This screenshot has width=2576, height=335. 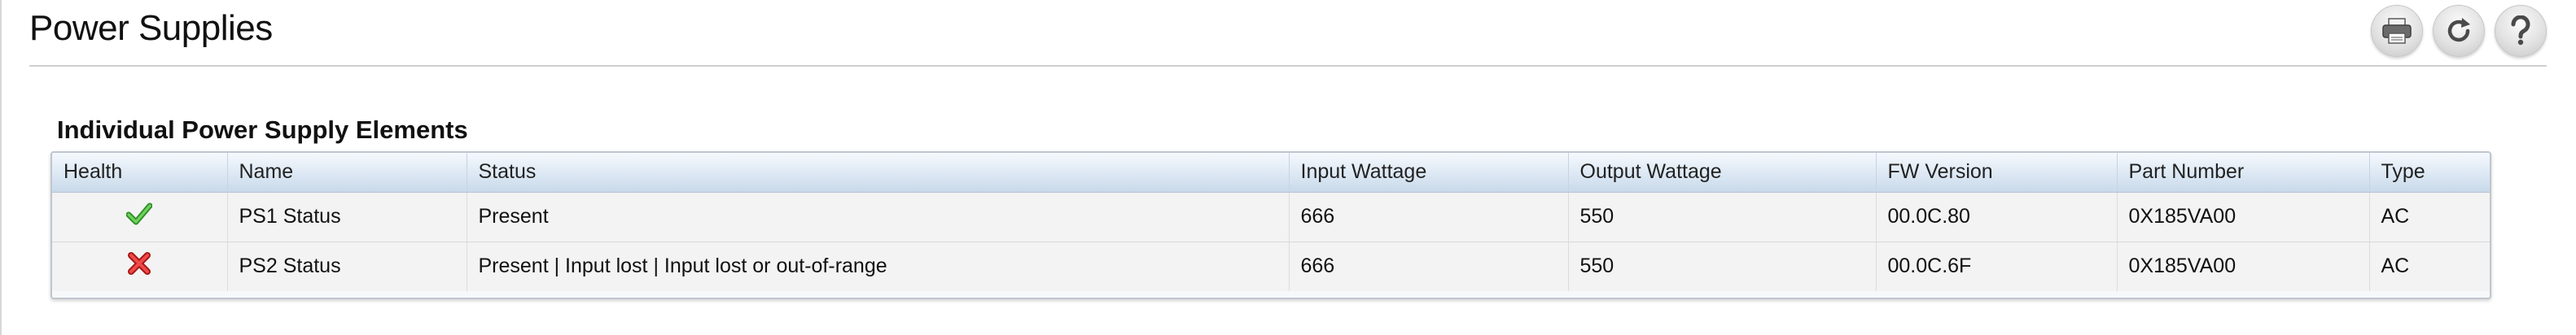 What do you see at coordinates (347, 216) in the screenshot?
I see `cell-name: PS1 Status` at bounding box center [347, 216].